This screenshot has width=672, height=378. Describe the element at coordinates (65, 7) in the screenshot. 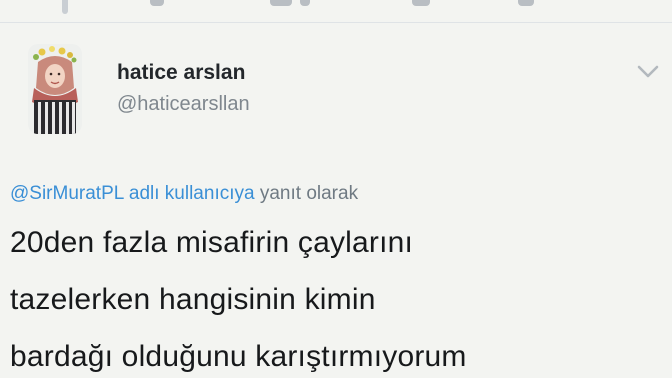

I see `thread-line` at that location.